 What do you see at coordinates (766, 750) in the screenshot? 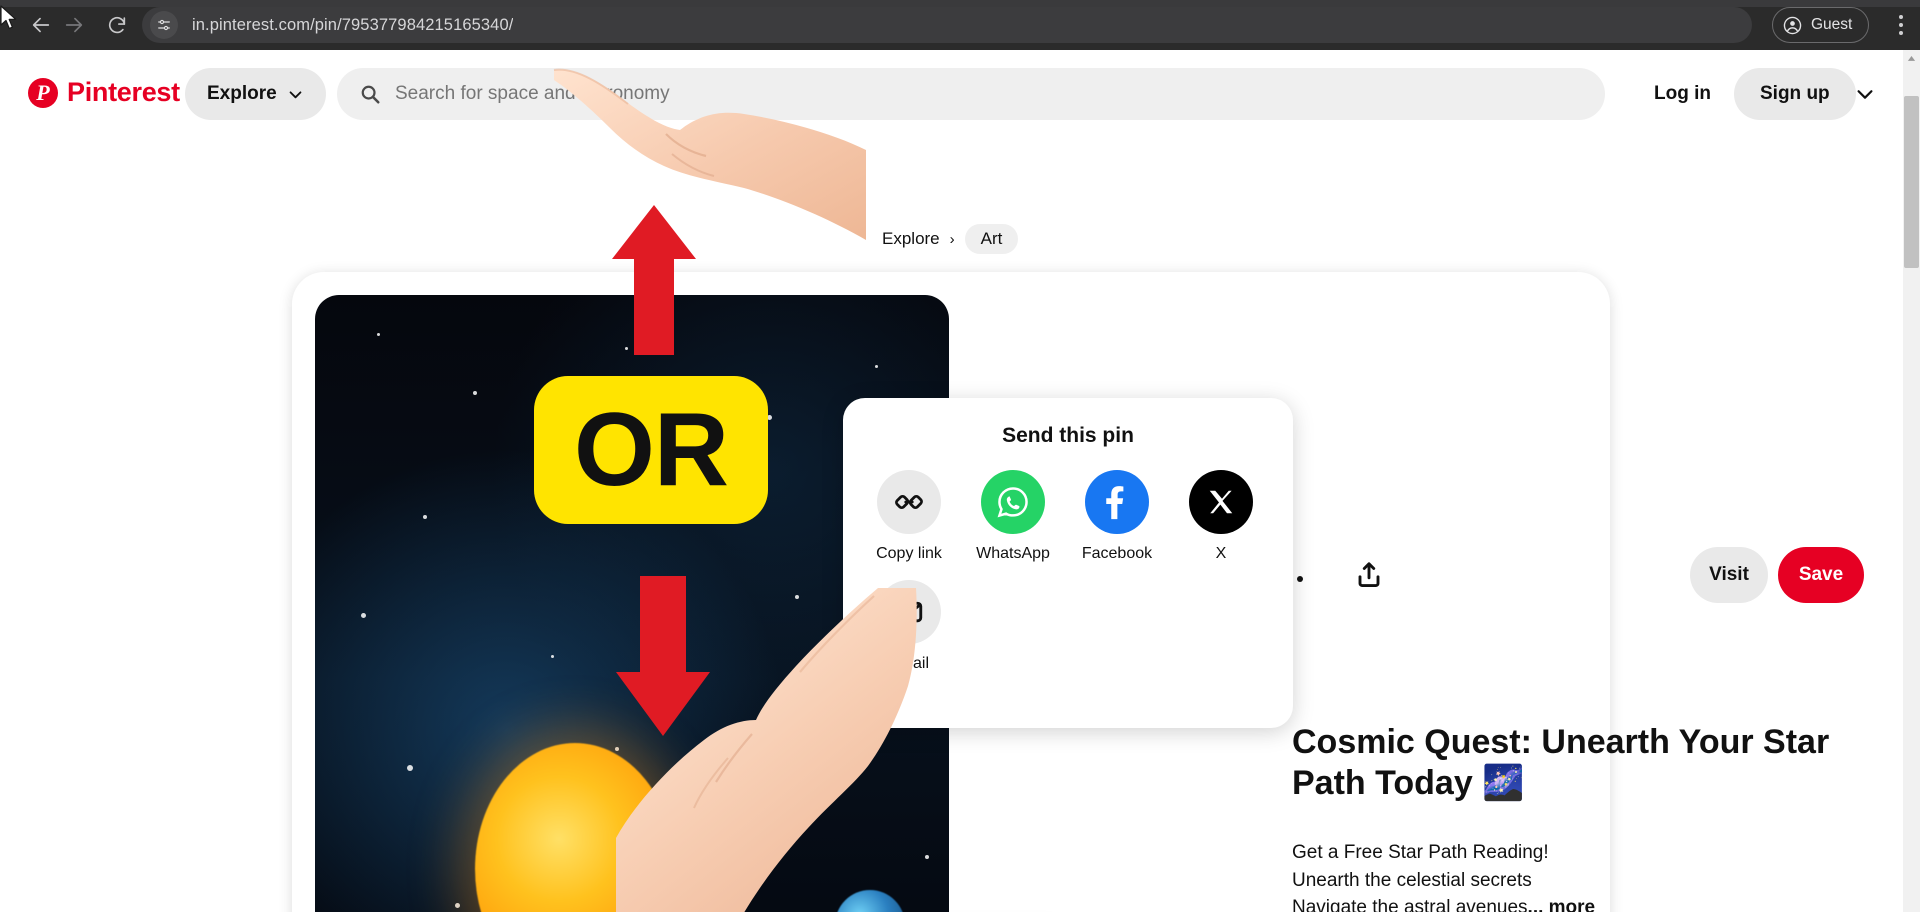
I see `pointing-hand-annotation-lower` at bounding box center [766, 750].